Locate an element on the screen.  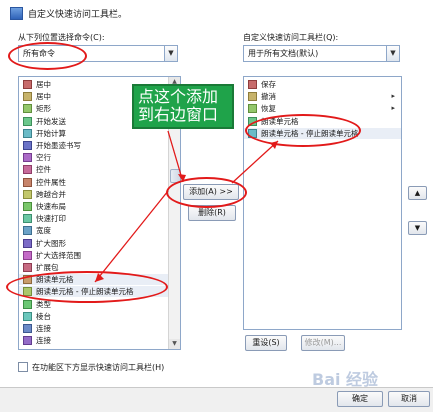
arrow-to-right-item is located at coordinates (255, 162).